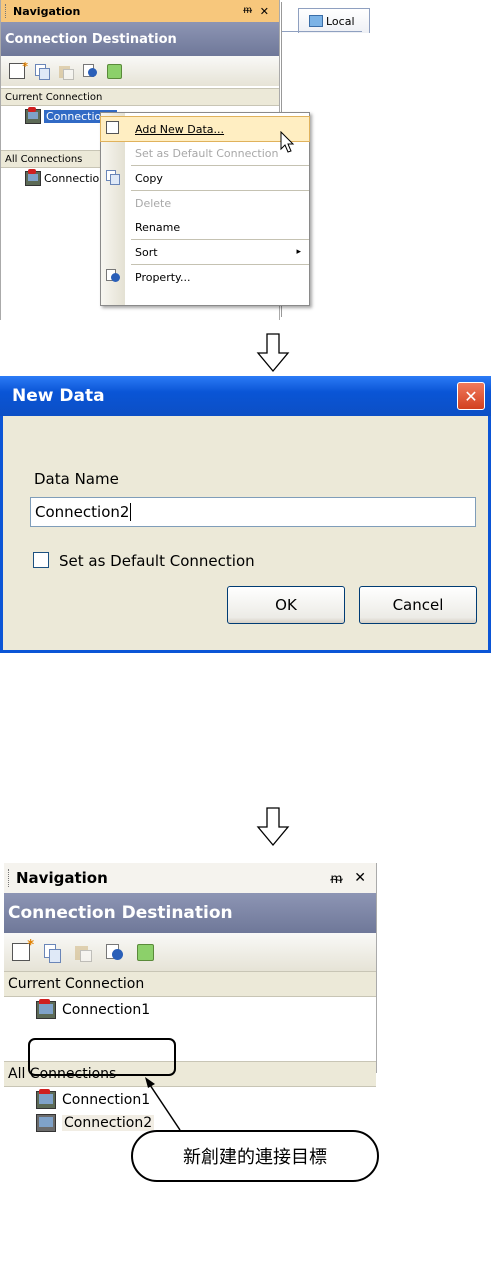 The width and height of the screenshot is (491, 1280). What do you see at coordinates (205, 178) in the screenshot?
I see `menu-item-copy: Copy` at bounding box center [205, 178].